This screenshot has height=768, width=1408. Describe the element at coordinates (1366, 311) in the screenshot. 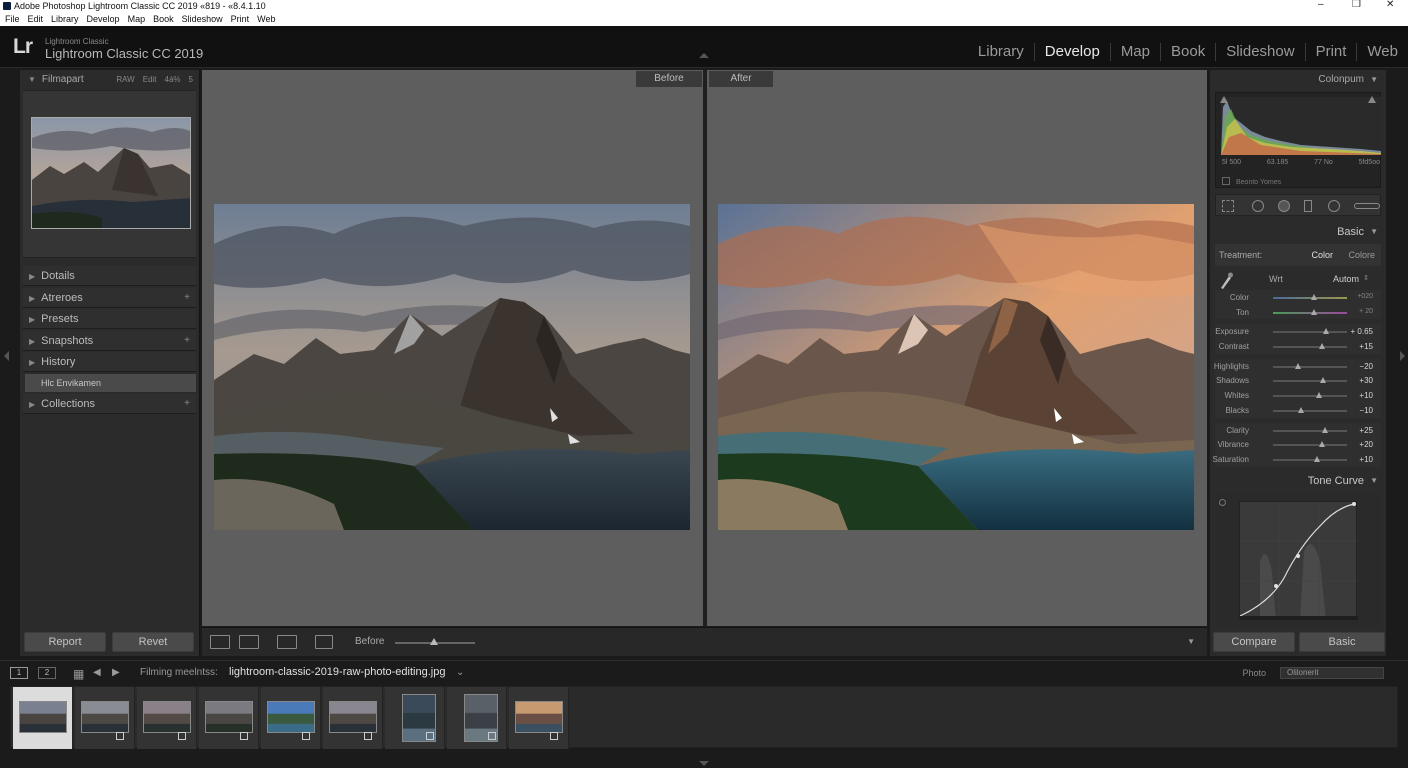

I see `slider-value: + 20` at that location.